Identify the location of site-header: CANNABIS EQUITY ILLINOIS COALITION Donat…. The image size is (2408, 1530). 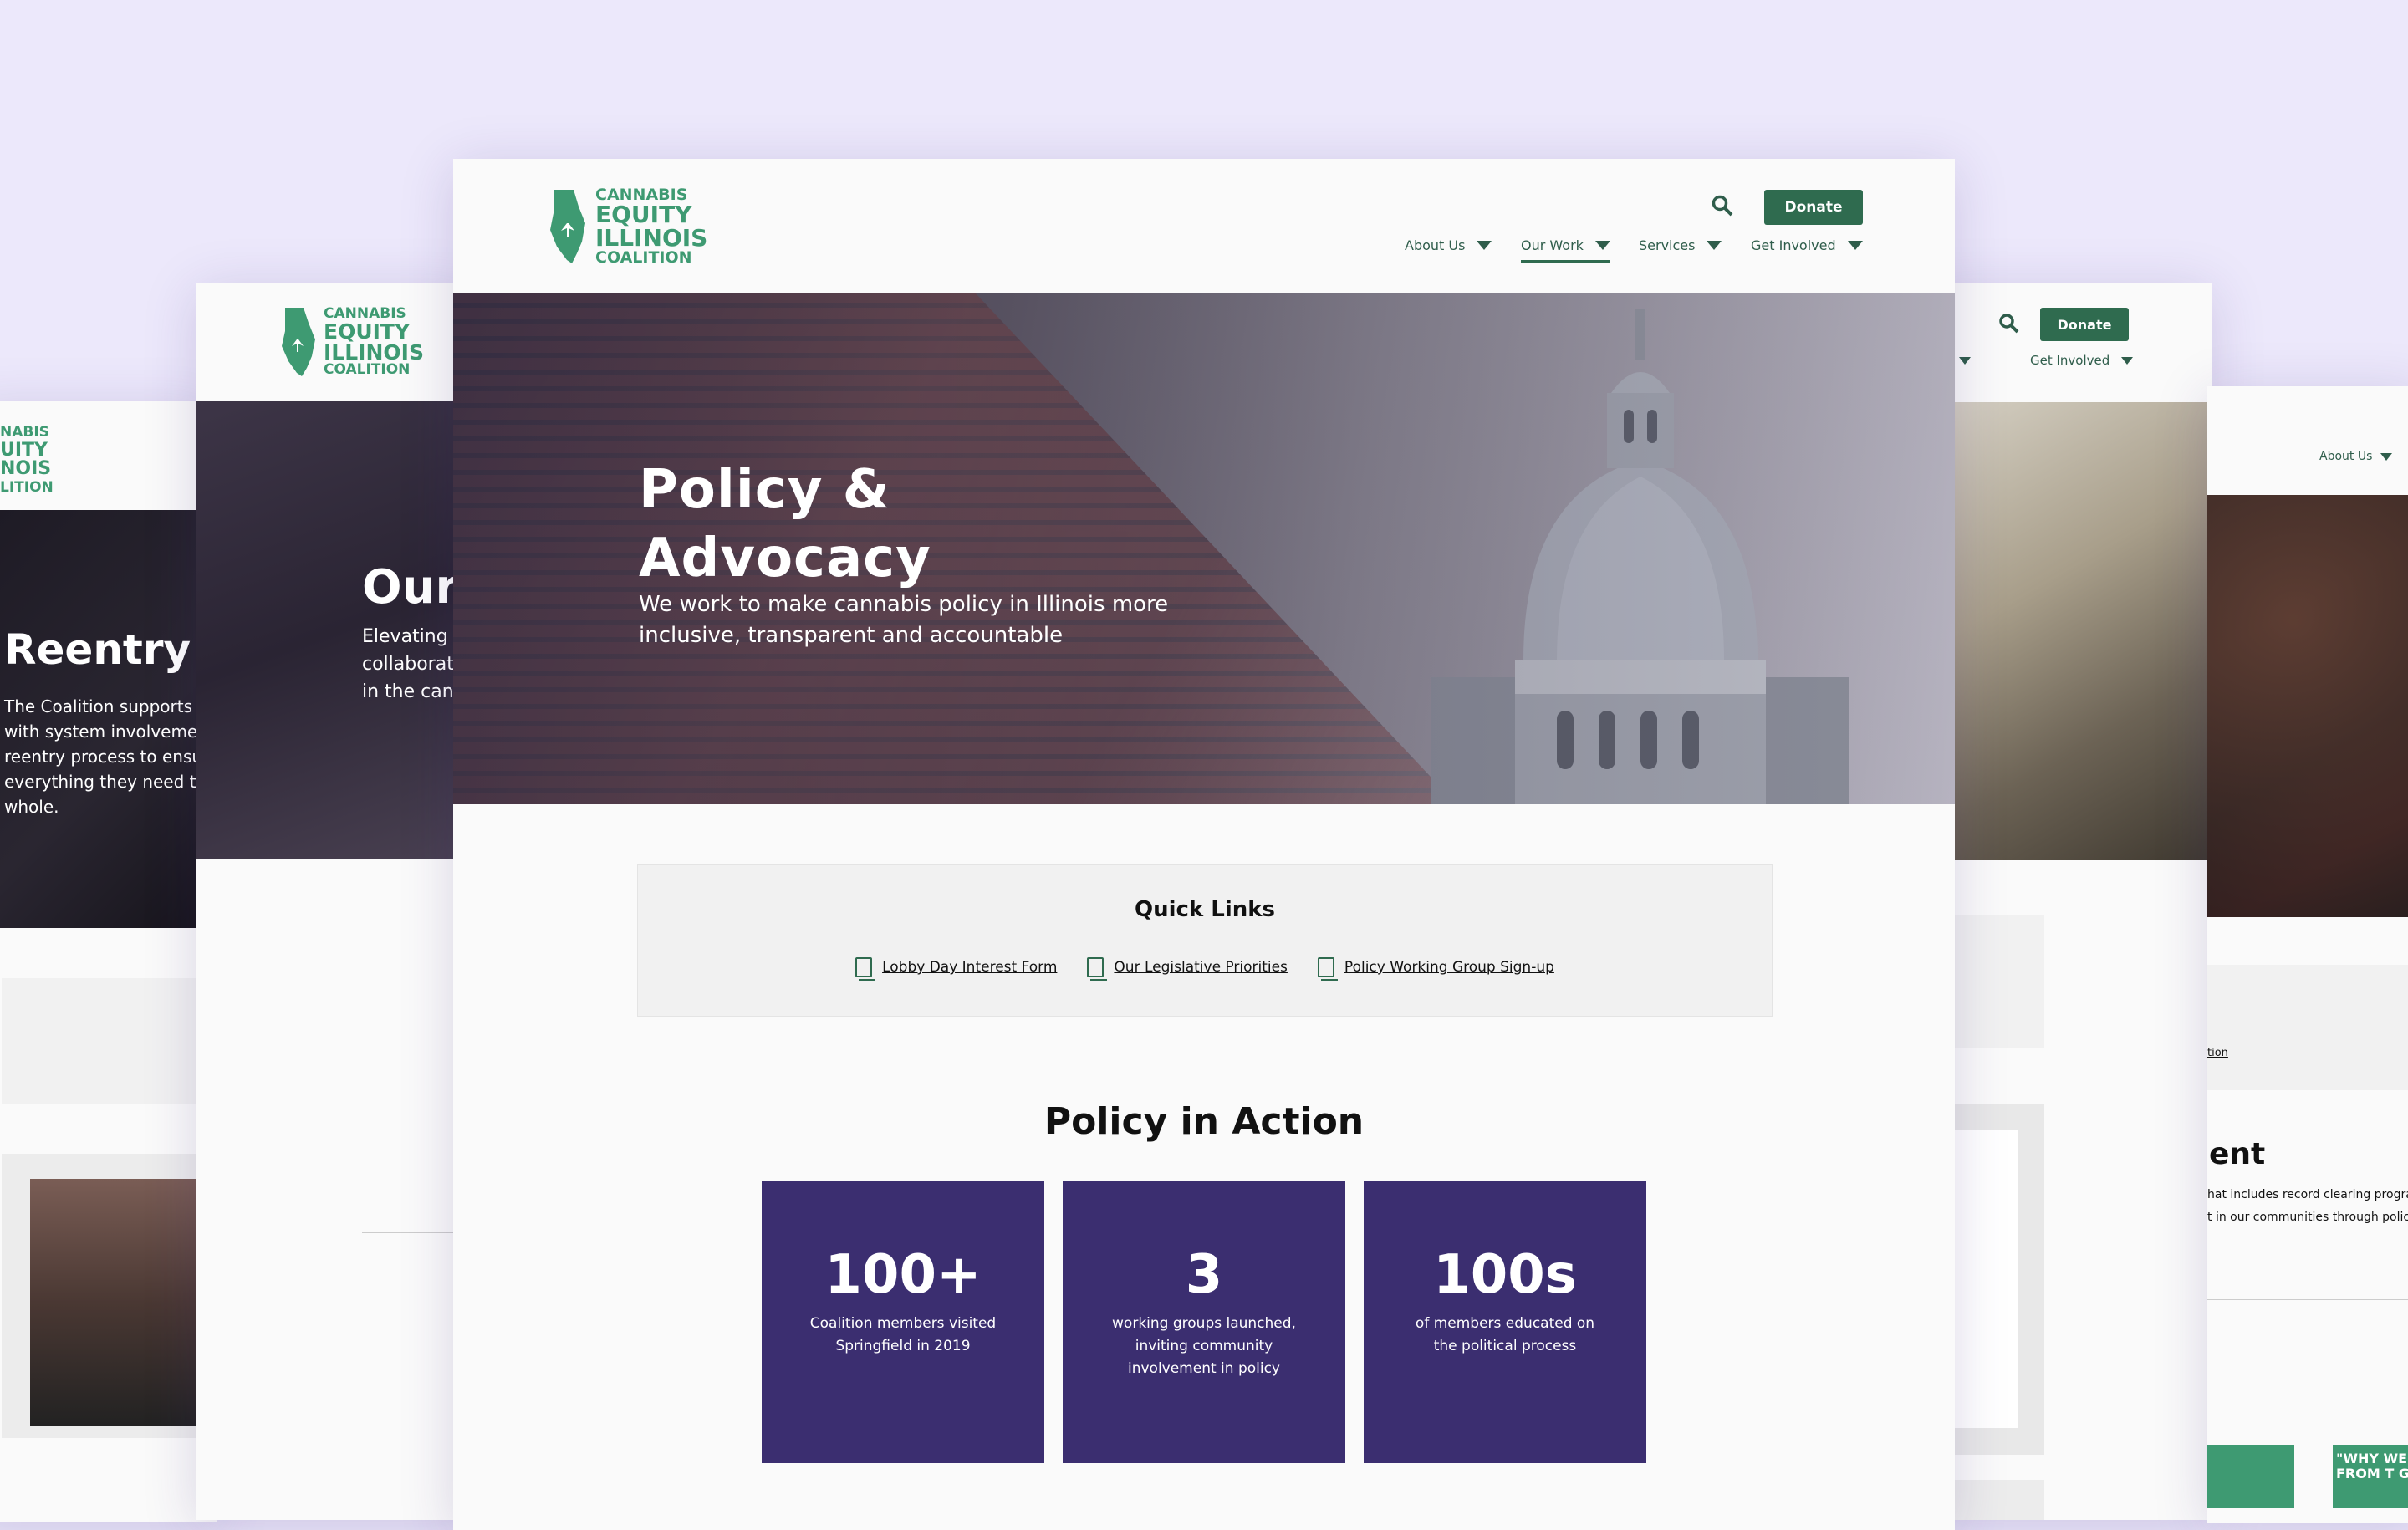
(1204, 226).